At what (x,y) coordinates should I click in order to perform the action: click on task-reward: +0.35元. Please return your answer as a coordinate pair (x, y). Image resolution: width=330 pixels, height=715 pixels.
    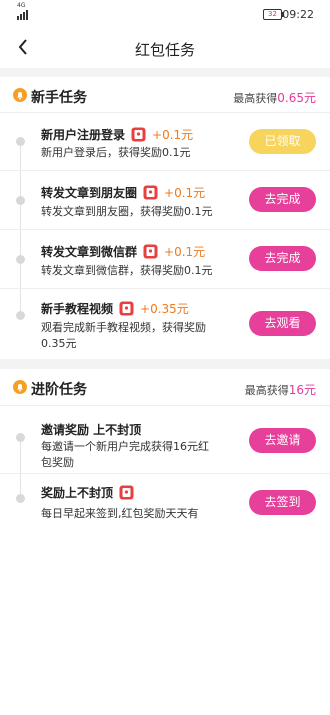
    Looking at the image, I should click on (164, 309).